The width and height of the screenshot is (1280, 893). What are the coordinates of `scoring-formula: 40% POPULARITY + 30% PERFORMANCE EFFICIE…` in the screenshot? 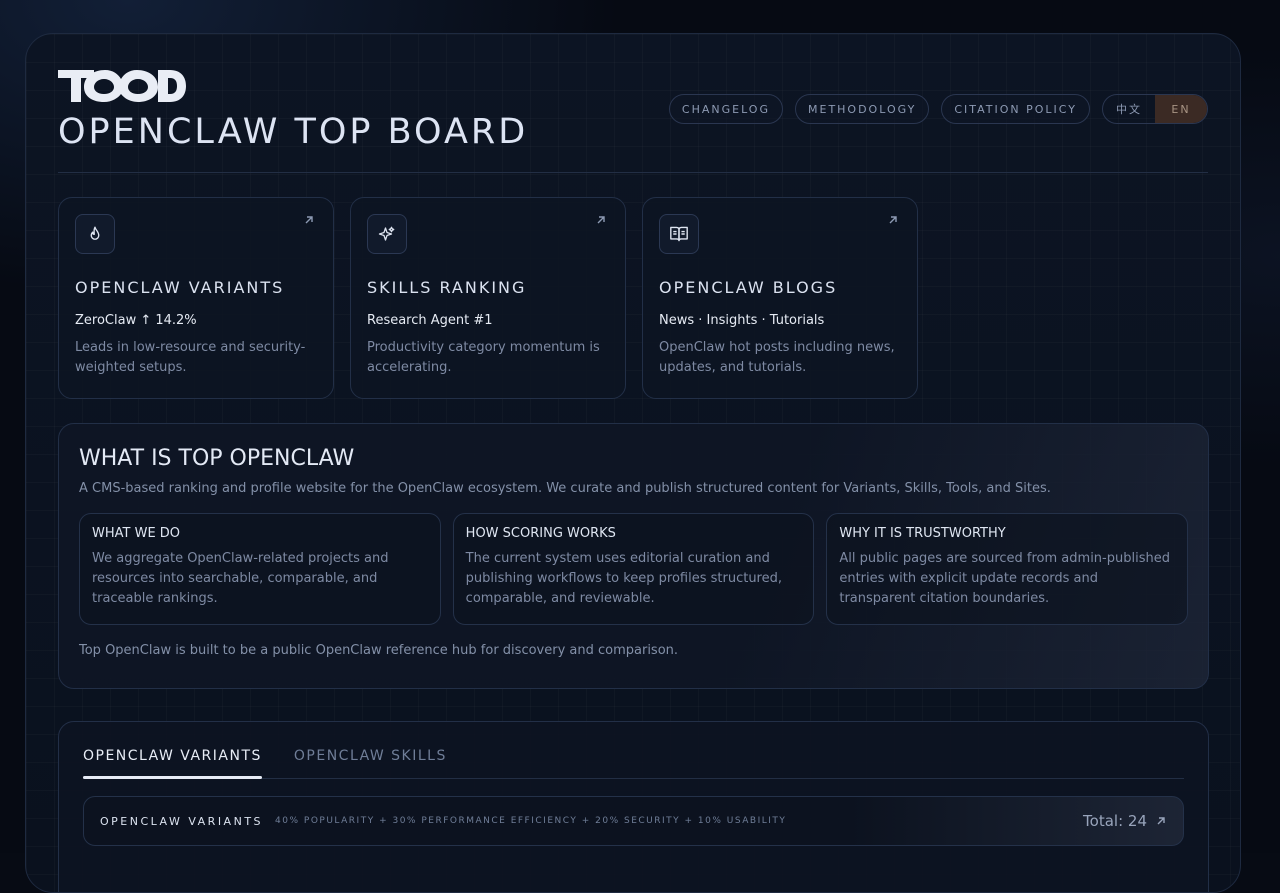 It's located at (531, 821).